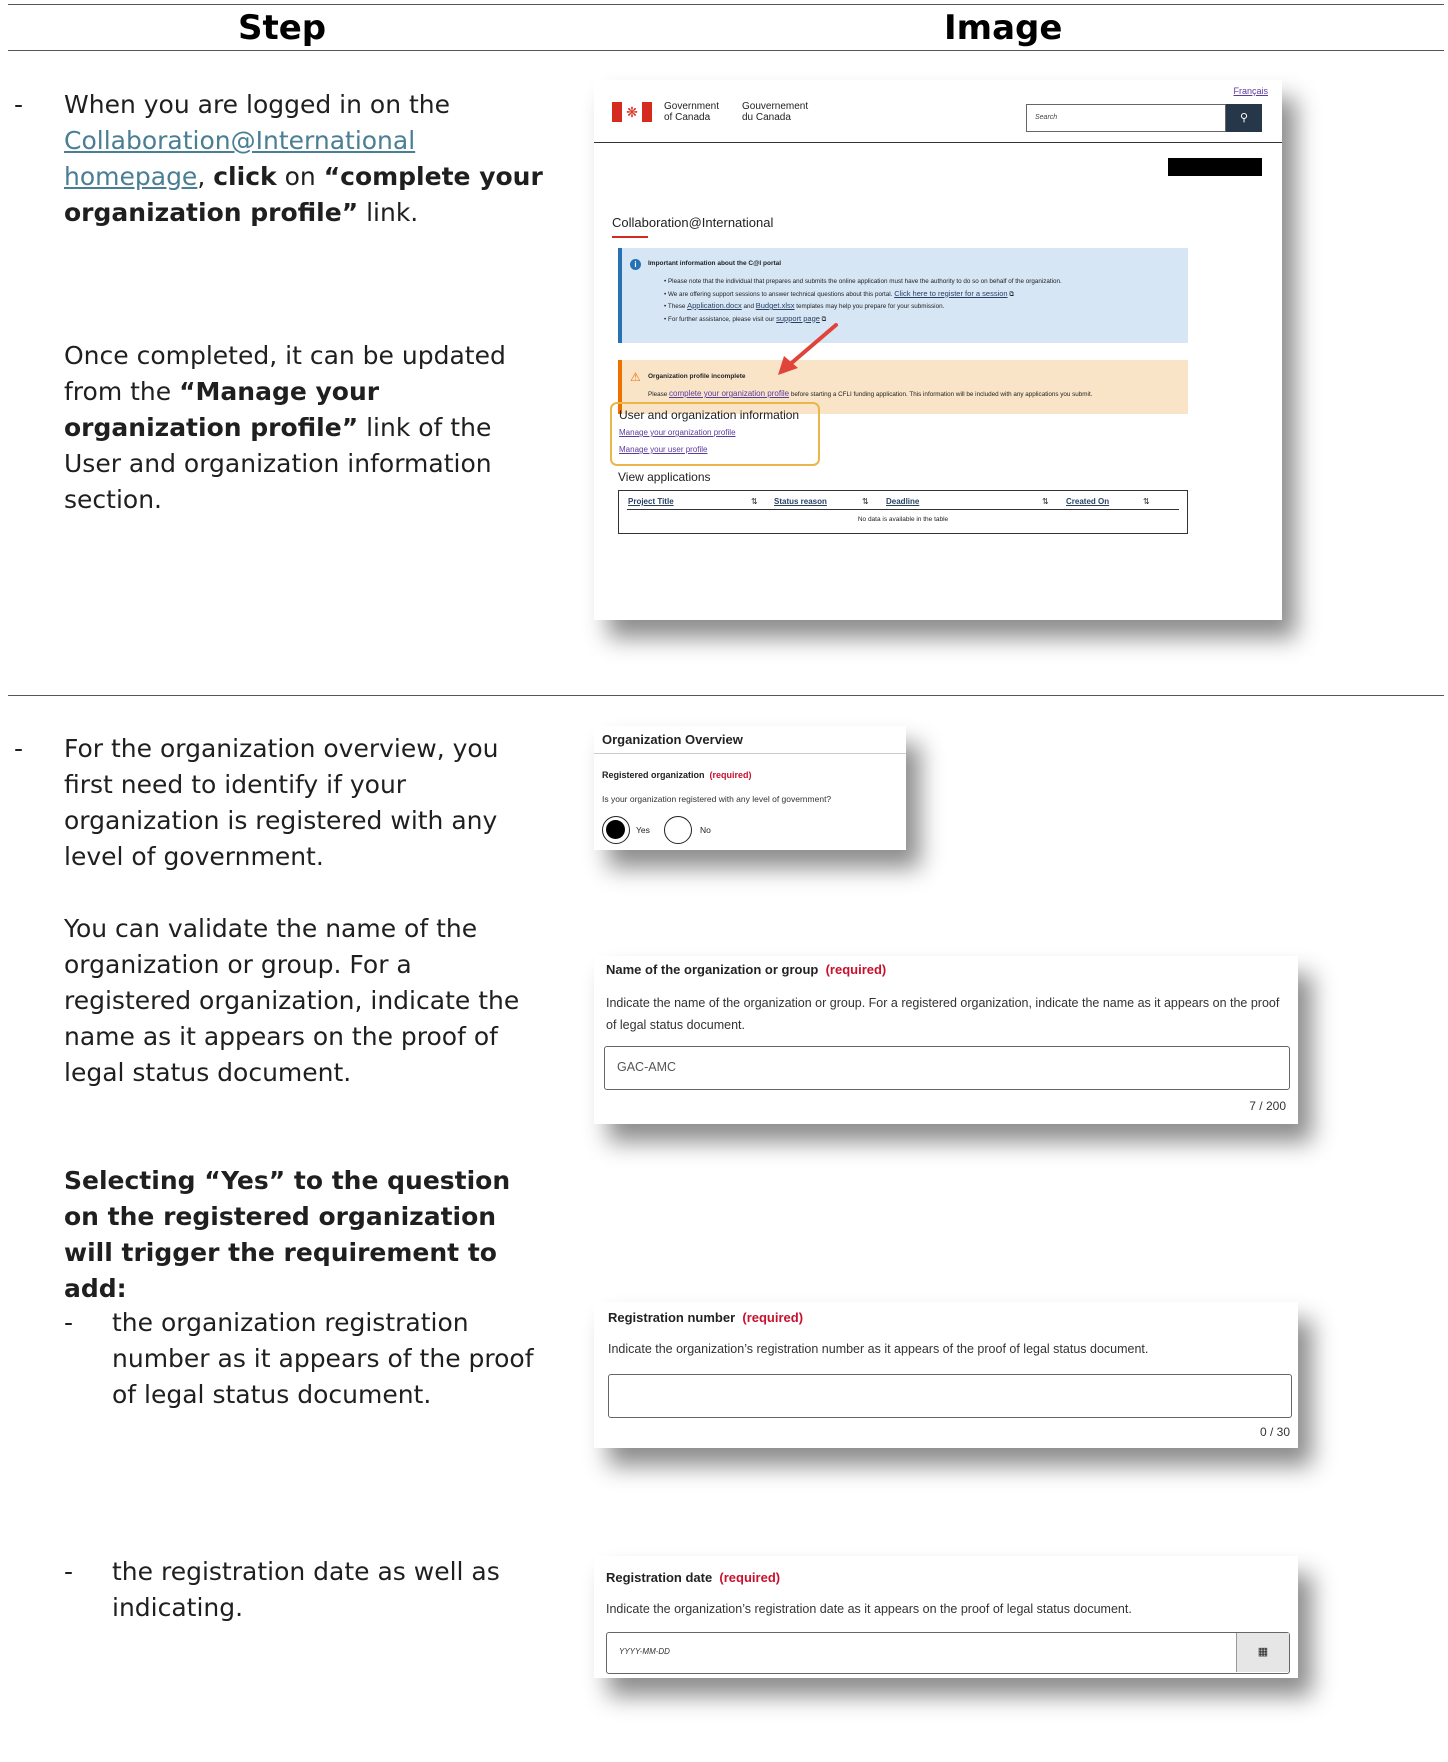 Image resolution: width=1448 pixels, height=1762 pixels. Describe the element at coordinates (722, 319) in the screenshot. I see `text-fragment: For further assistance, please visit our` at that location.